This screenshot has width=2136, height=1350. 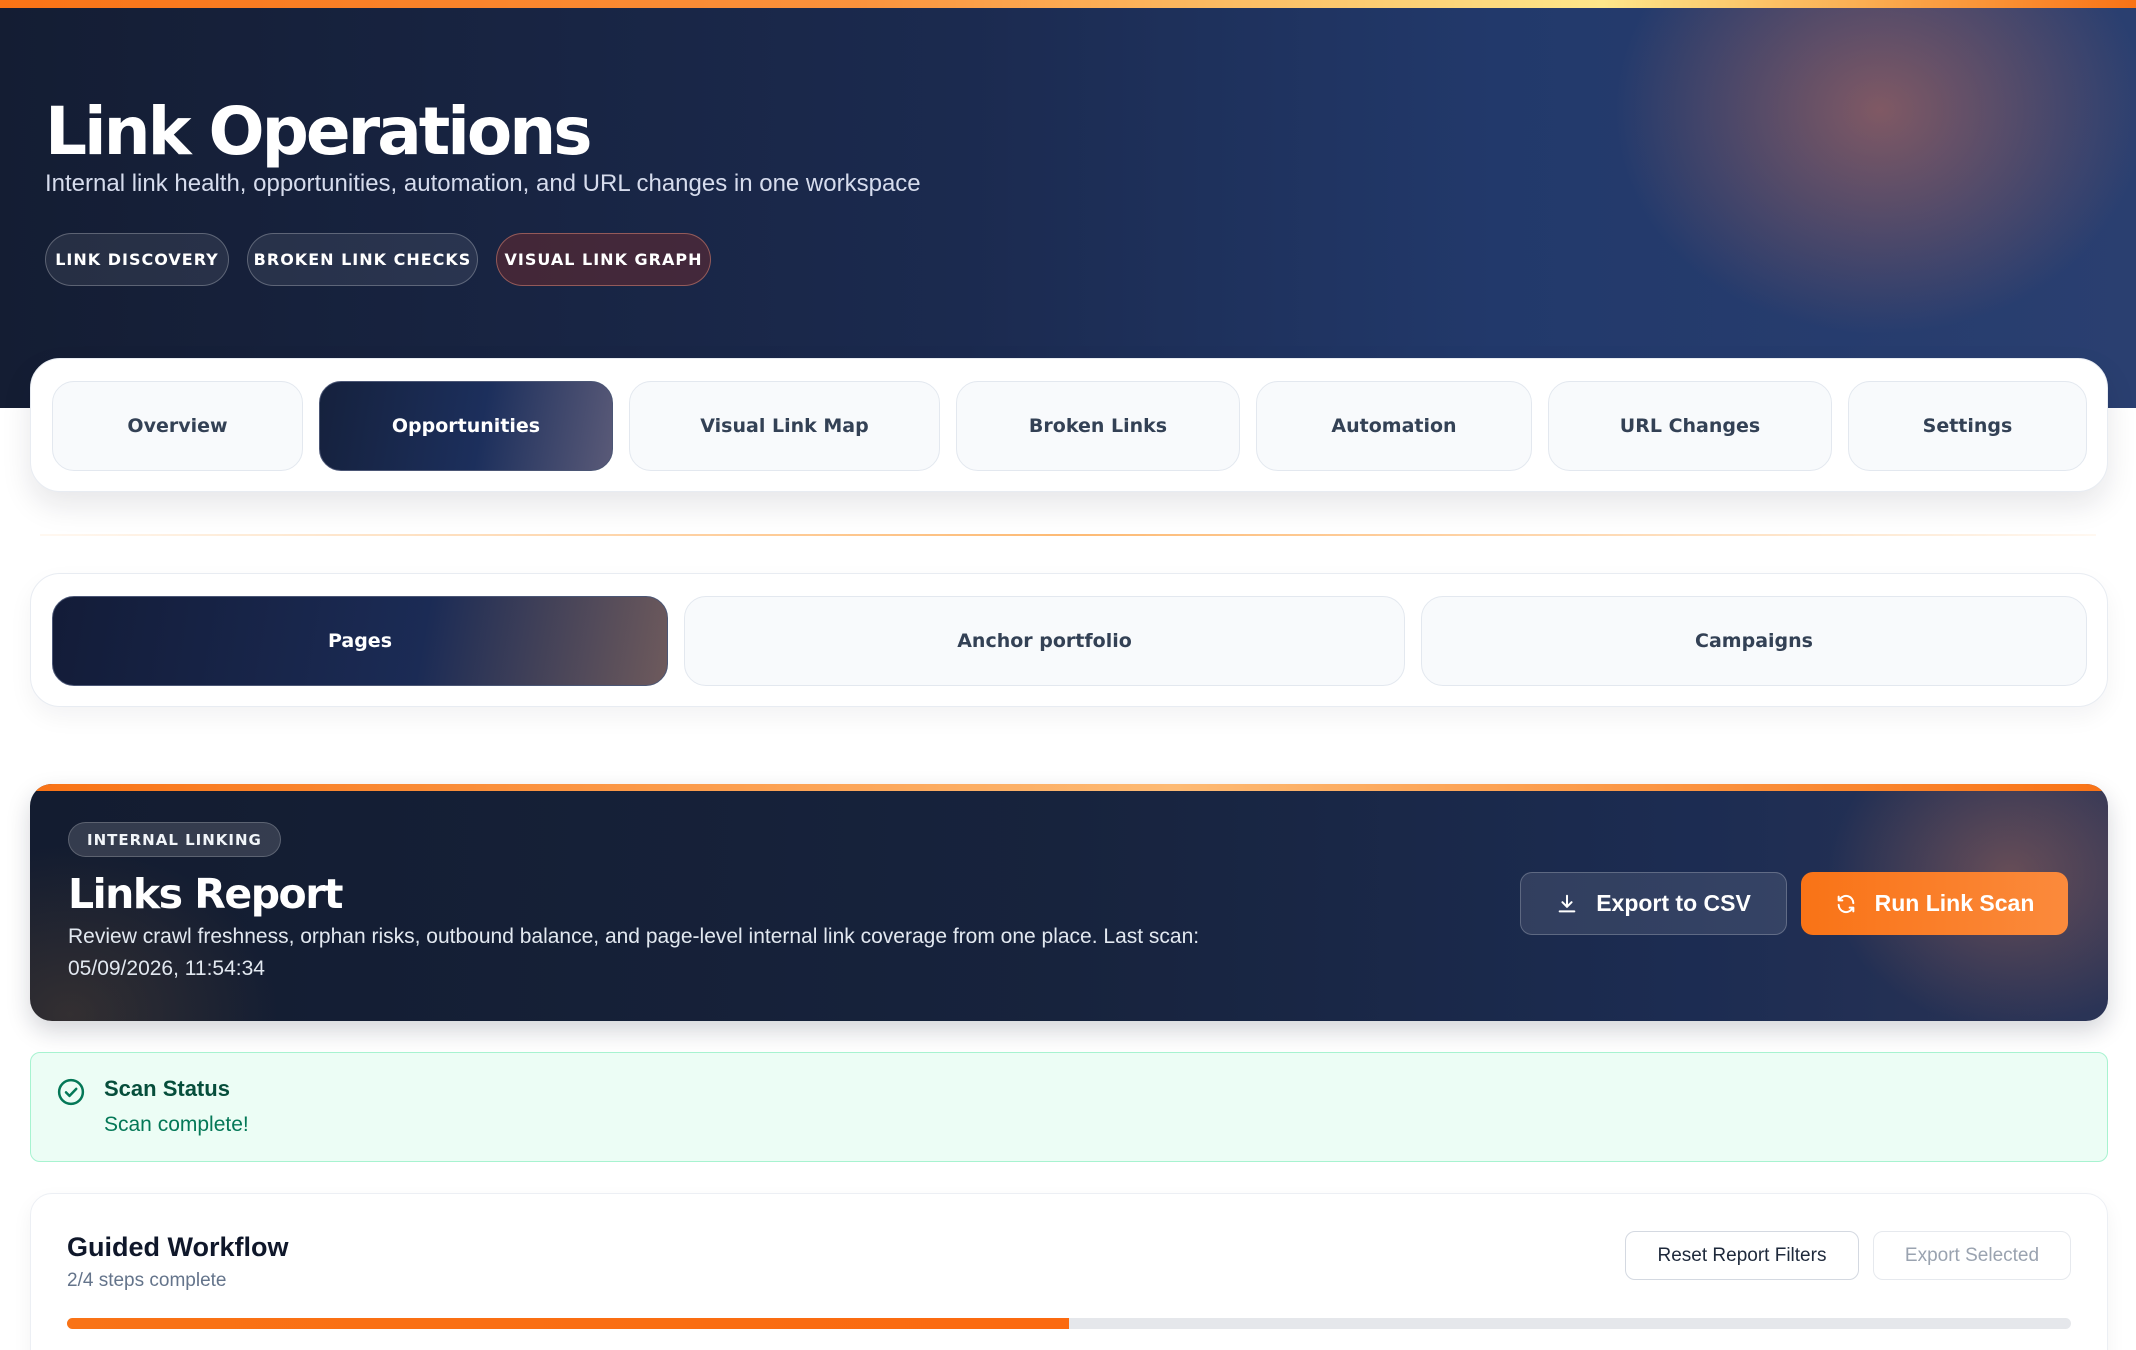 I want to click on run-link-scan-button: Run Link Scan, so click(x=1934, y=903).